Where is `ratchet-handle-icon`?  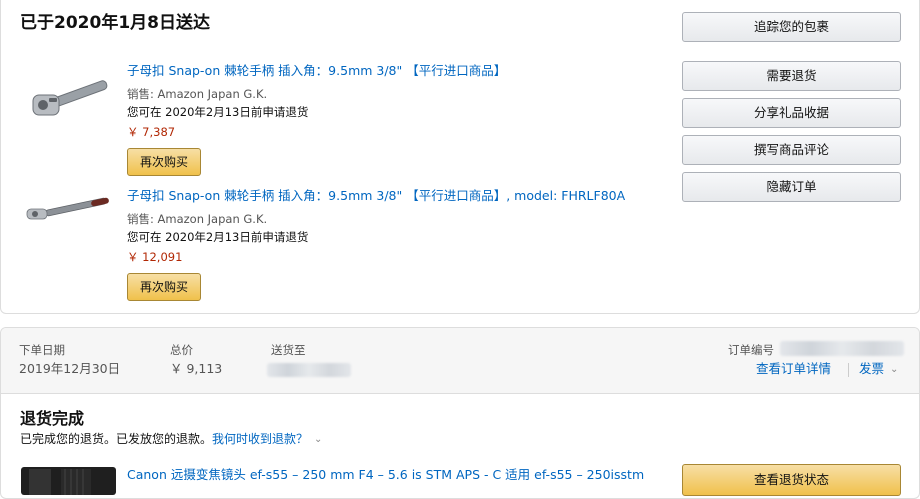
ratchet-handle-icon is located at coordinates (68, 97).